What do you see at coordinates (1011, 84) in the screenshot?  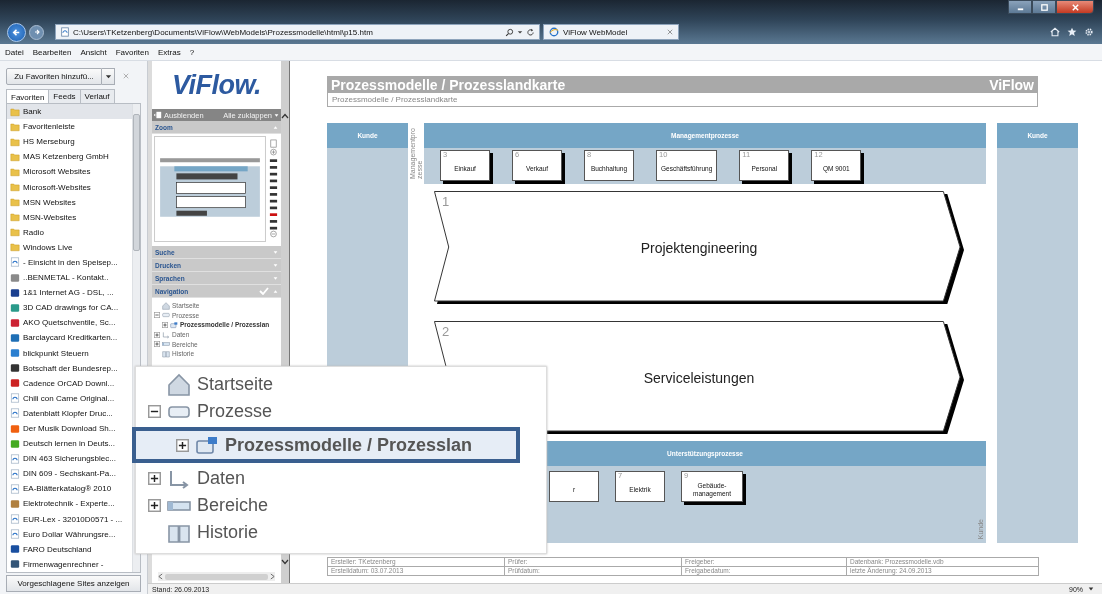 I see `brand-name: ViFlow` at bounding box center [1011, 84].